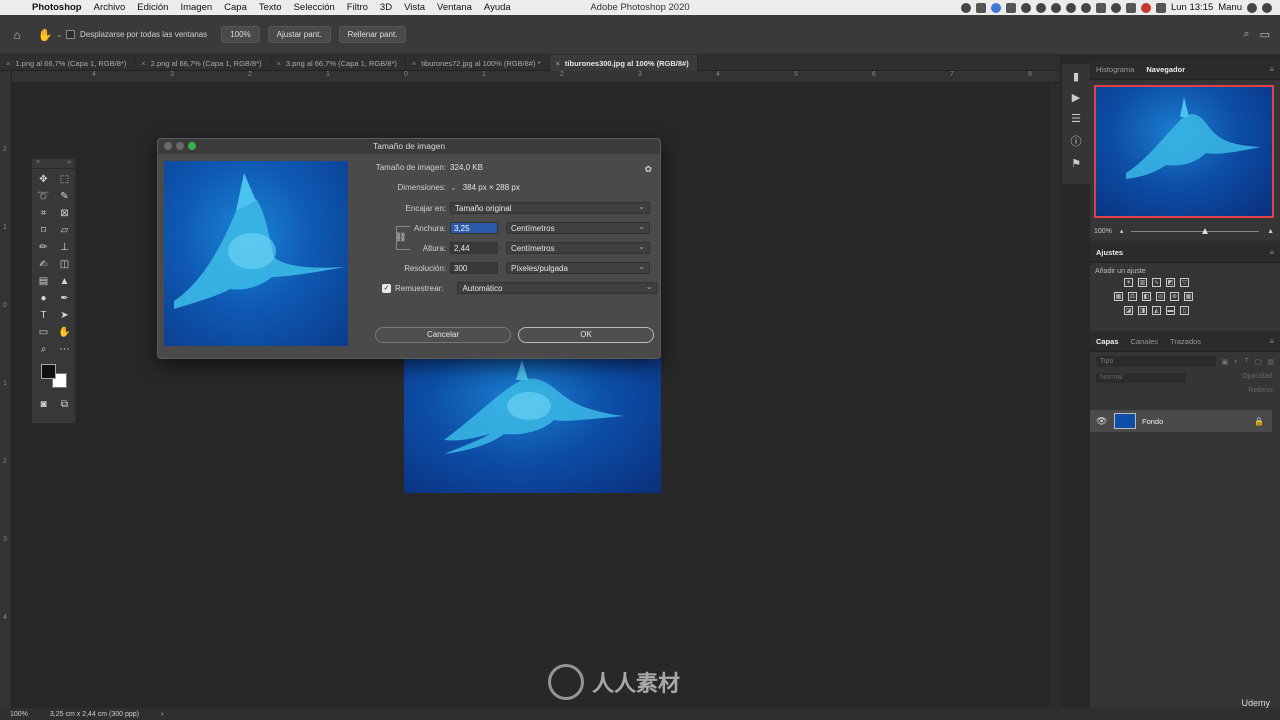 The image size is (1280, 720). Describe the element at coordinates (1160, 296) in the screenshot. I see `photo-filter-icon: ◎` at that location.